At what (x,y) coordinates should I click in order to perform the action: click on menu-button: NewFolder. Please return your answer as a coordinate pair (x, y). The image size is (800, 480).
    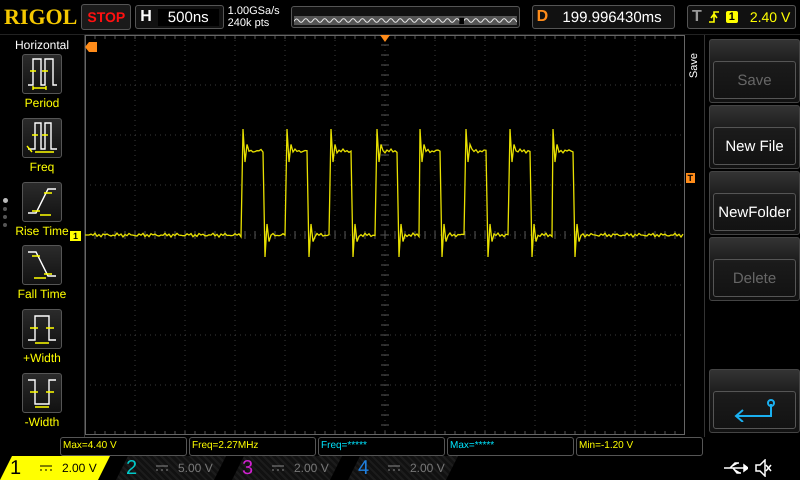
    Looking at the image, I should click on (754, 203).